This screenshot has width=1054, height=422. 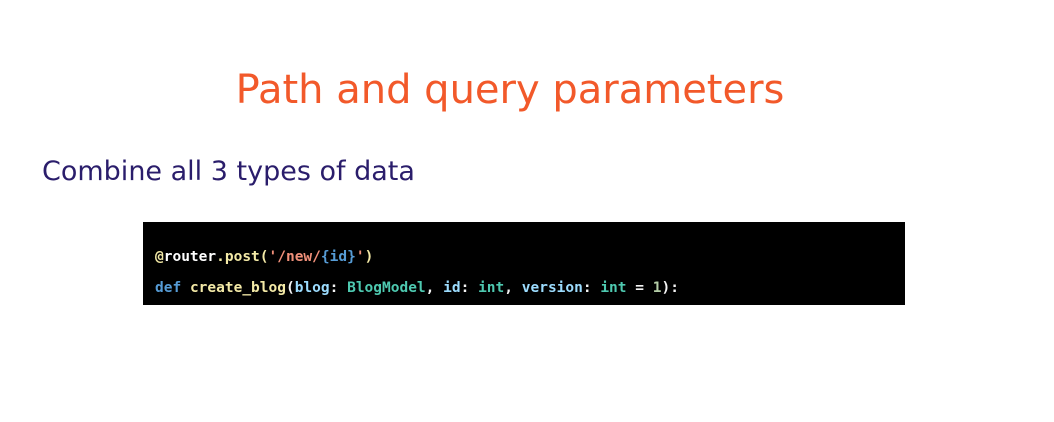 What do you see at coordinates (386, 288) in the screenshot?
I see `code-token-type-blogmodel: BlogModel` at bounding box center [386, 288].